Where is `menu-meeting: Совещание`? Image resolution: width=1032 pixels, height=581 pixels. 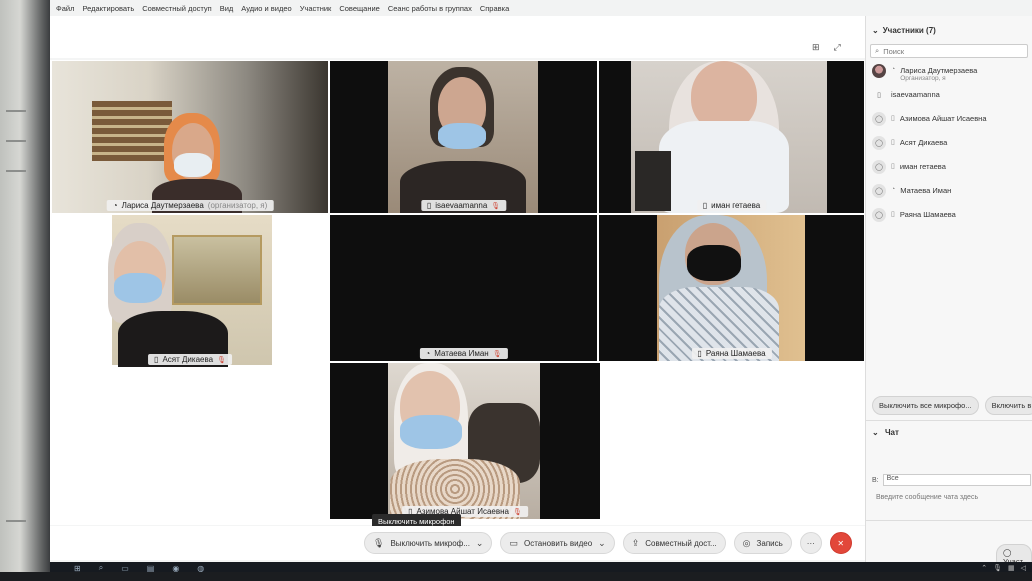 menu-meeting: Совещание is located at coordinates (359, 8).